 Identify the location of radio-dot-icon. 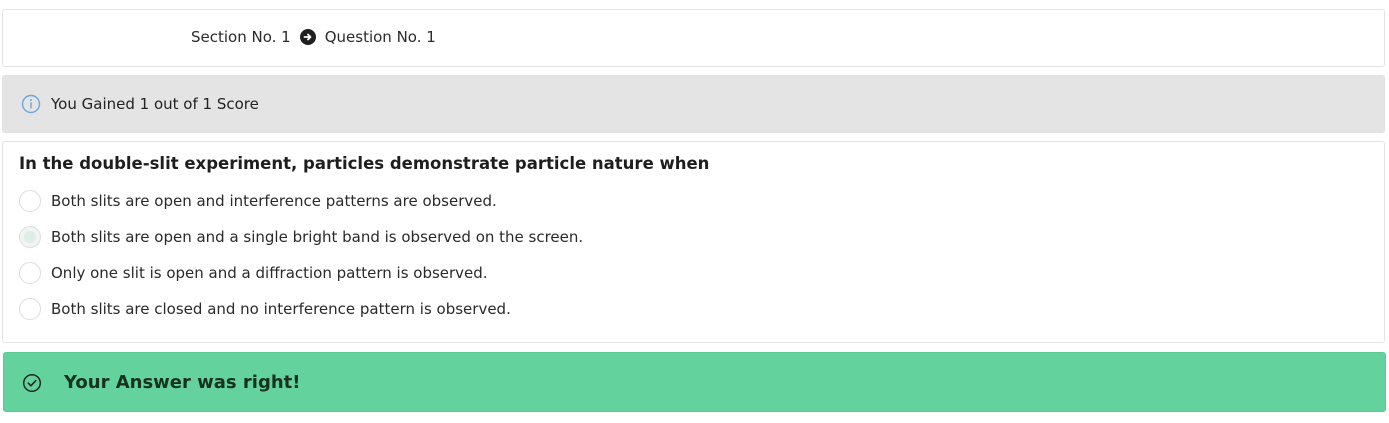
(30, 237).